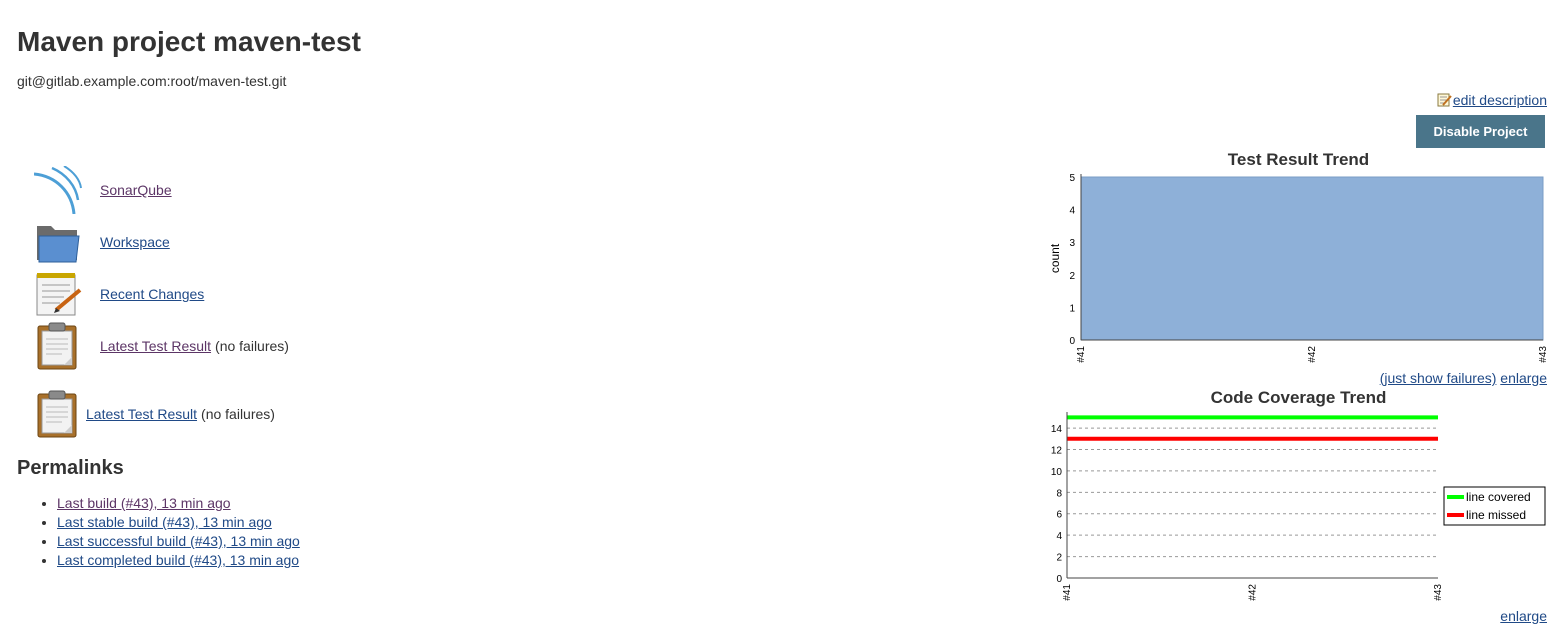 The image size is (1549, 634). What do you see at coordinates (252, 346) in the screenshot?
I see `latest-test-result-note: (no failures)` at bounding box center [252, 346].